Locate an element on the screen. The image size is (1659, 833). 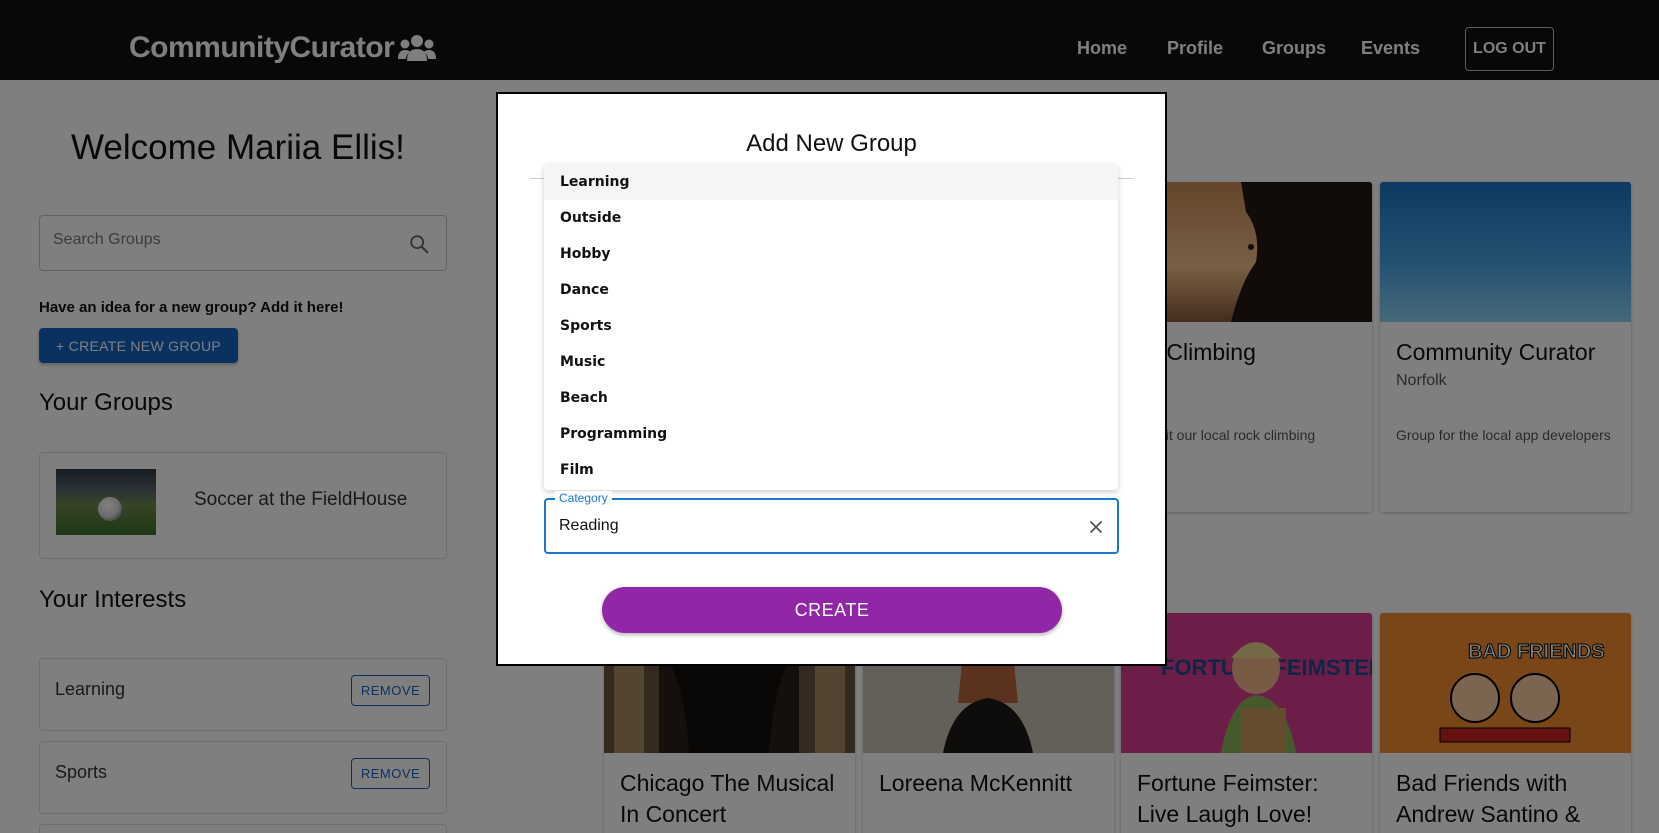
category-autocomplete: Category is located at coordinates (831, 522).